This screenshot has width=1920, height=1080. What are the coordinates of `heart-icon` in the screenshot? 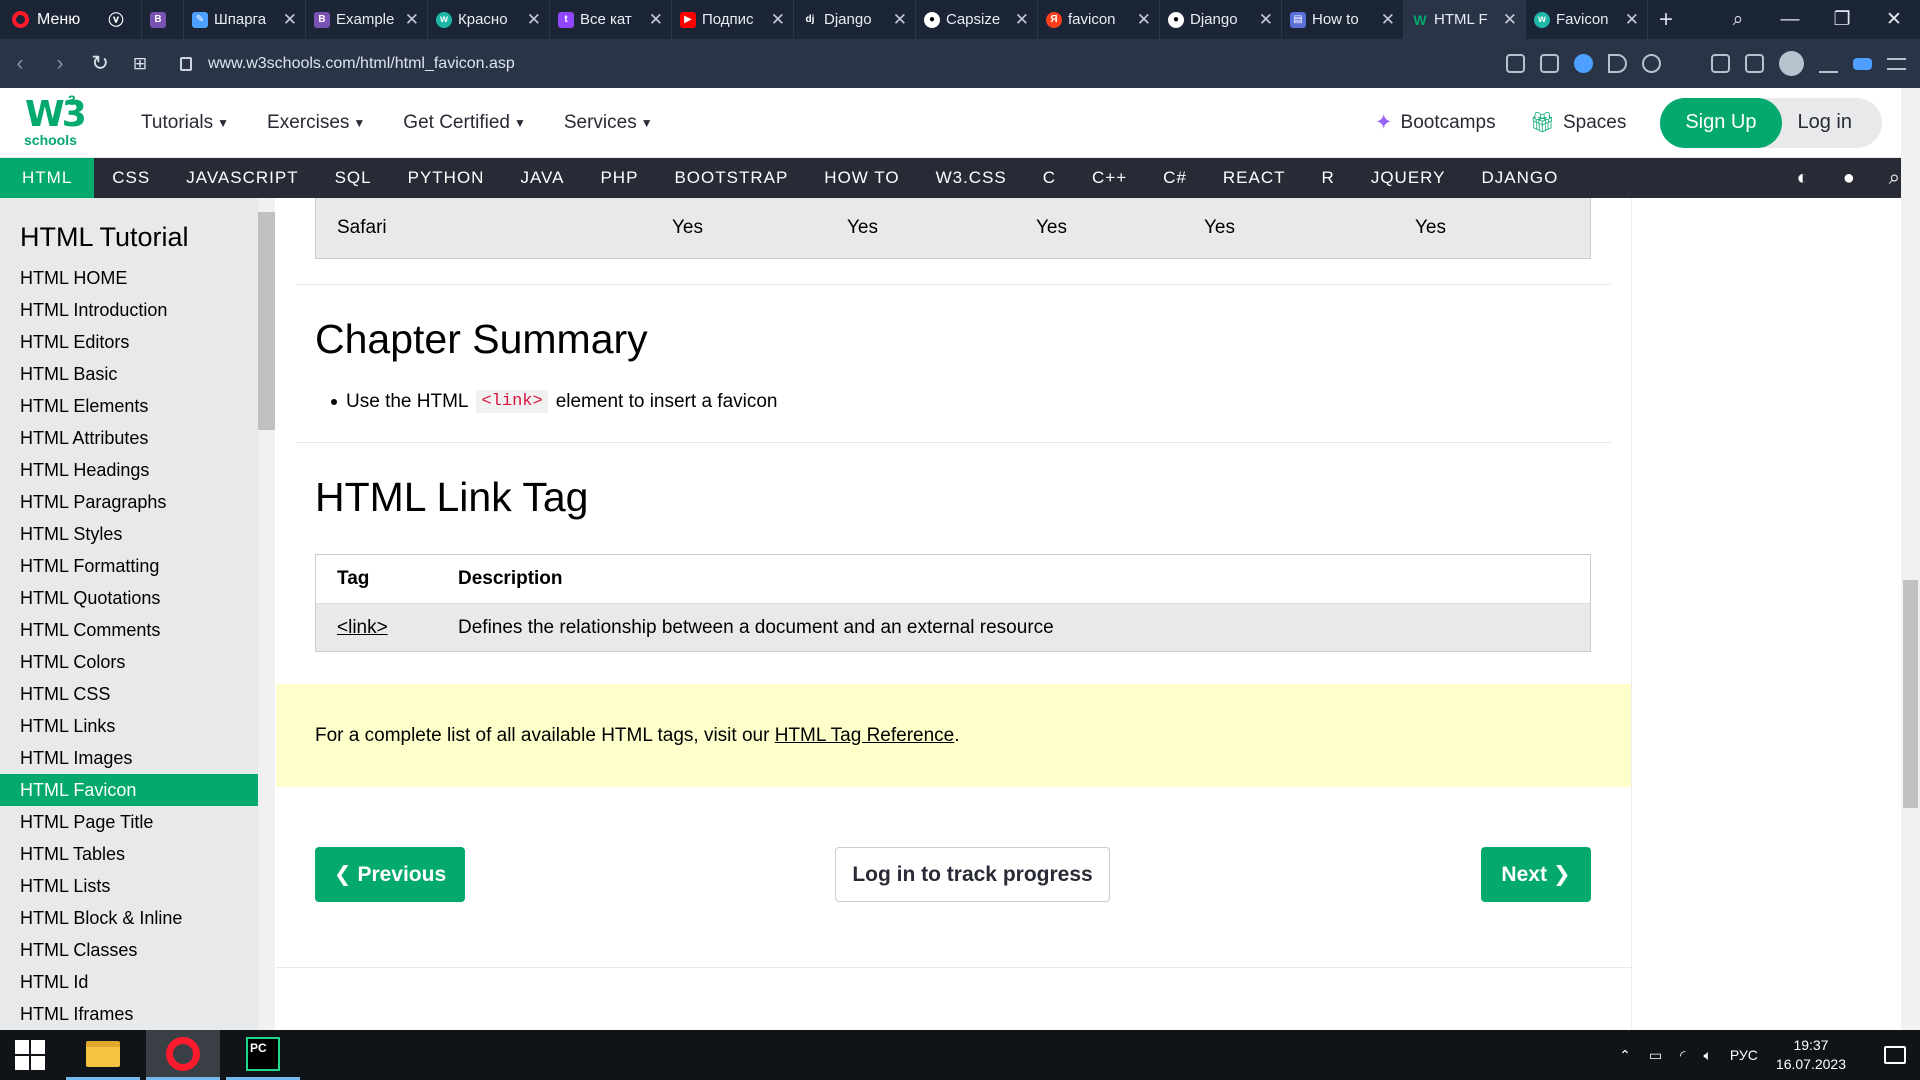 It's located at (1651, 63).